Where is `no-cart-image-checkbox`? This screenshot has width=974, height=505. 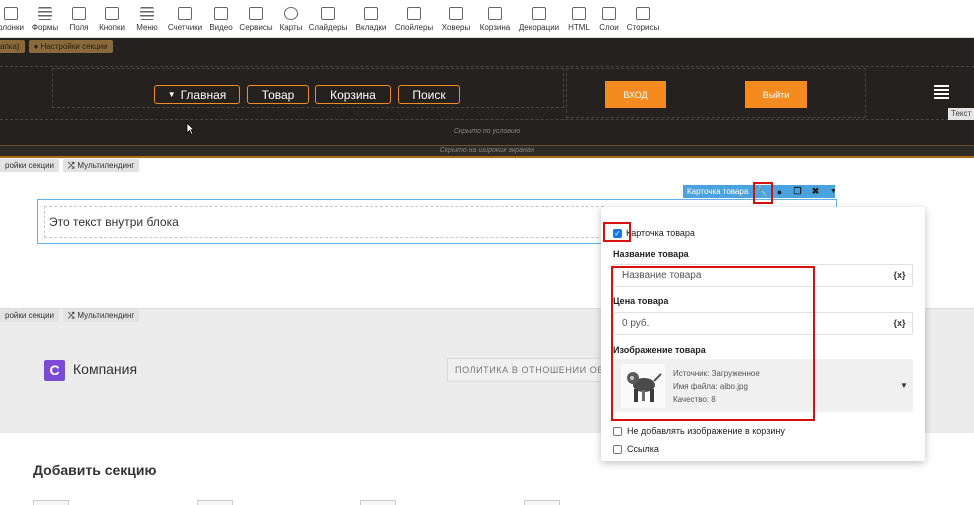
no-cart-image-checkbox is located at coordinates (617, 431).